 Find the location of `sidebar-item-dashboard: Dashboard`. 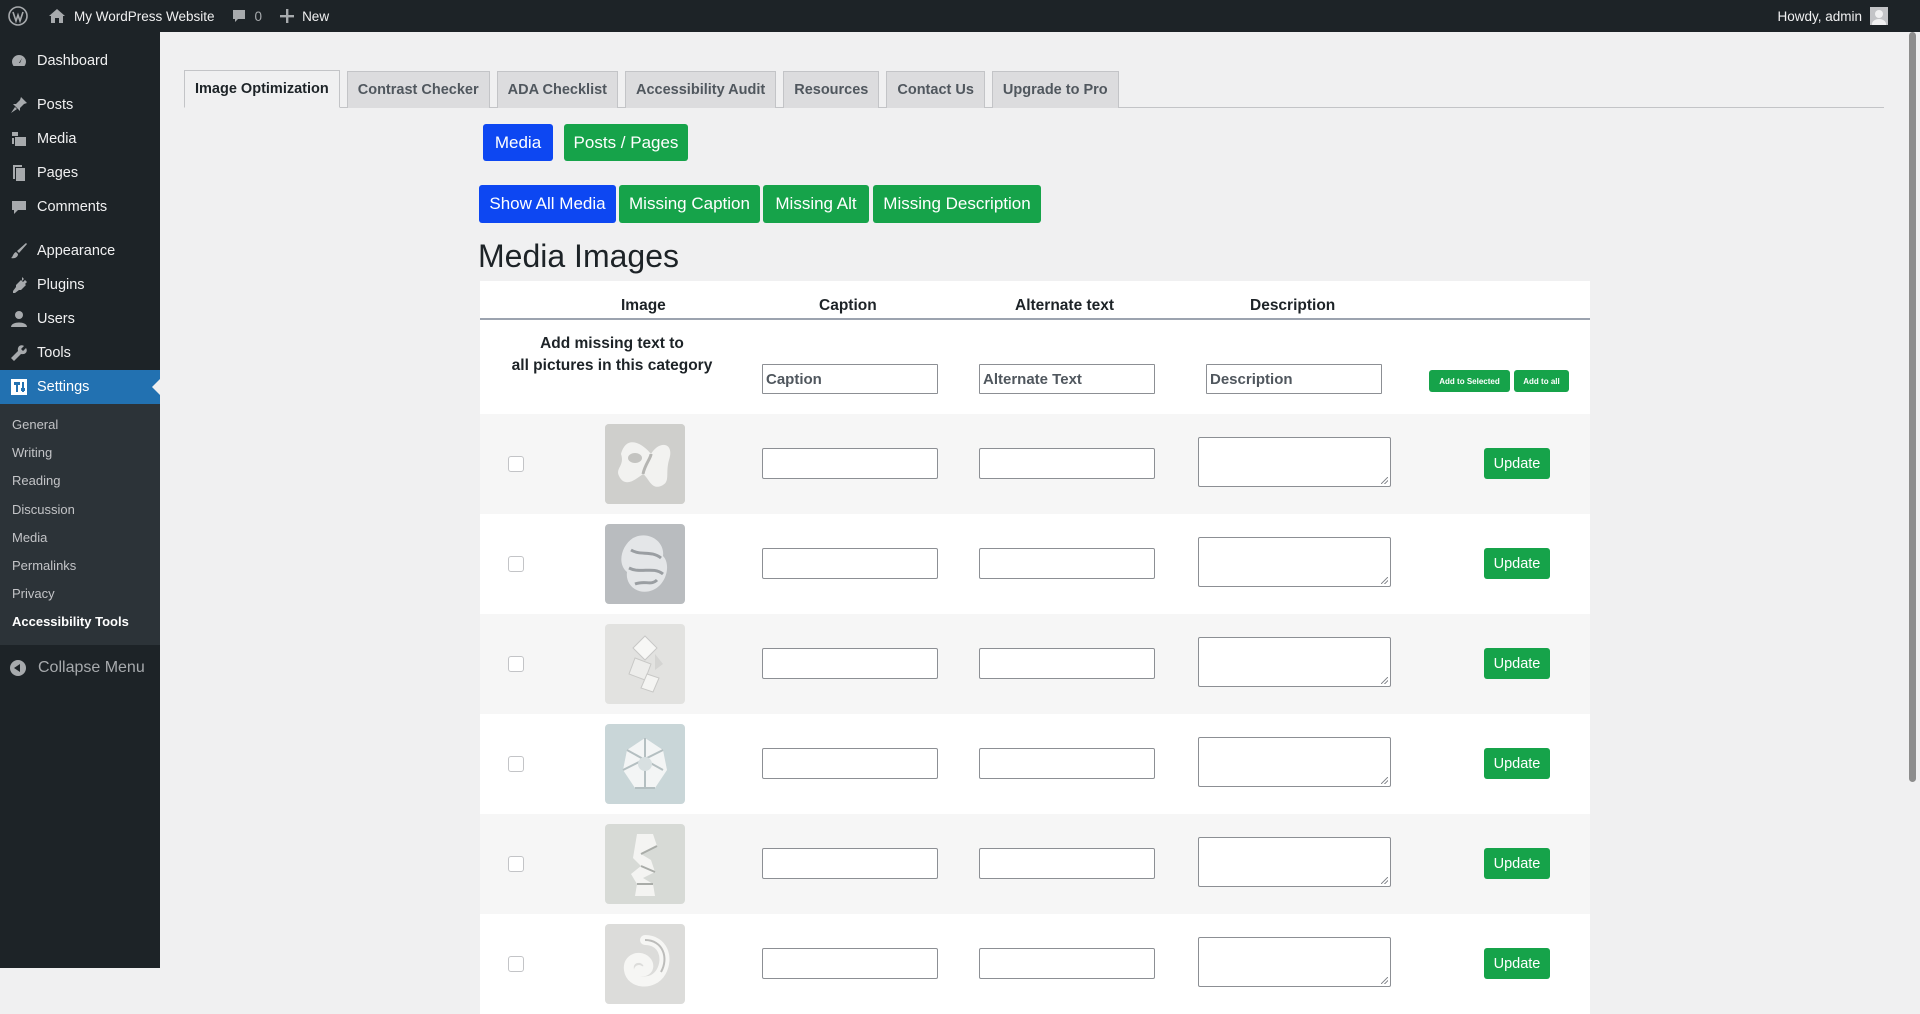

sidebar-item-dashboard: Dashboard is located at coordinates (80, 61).